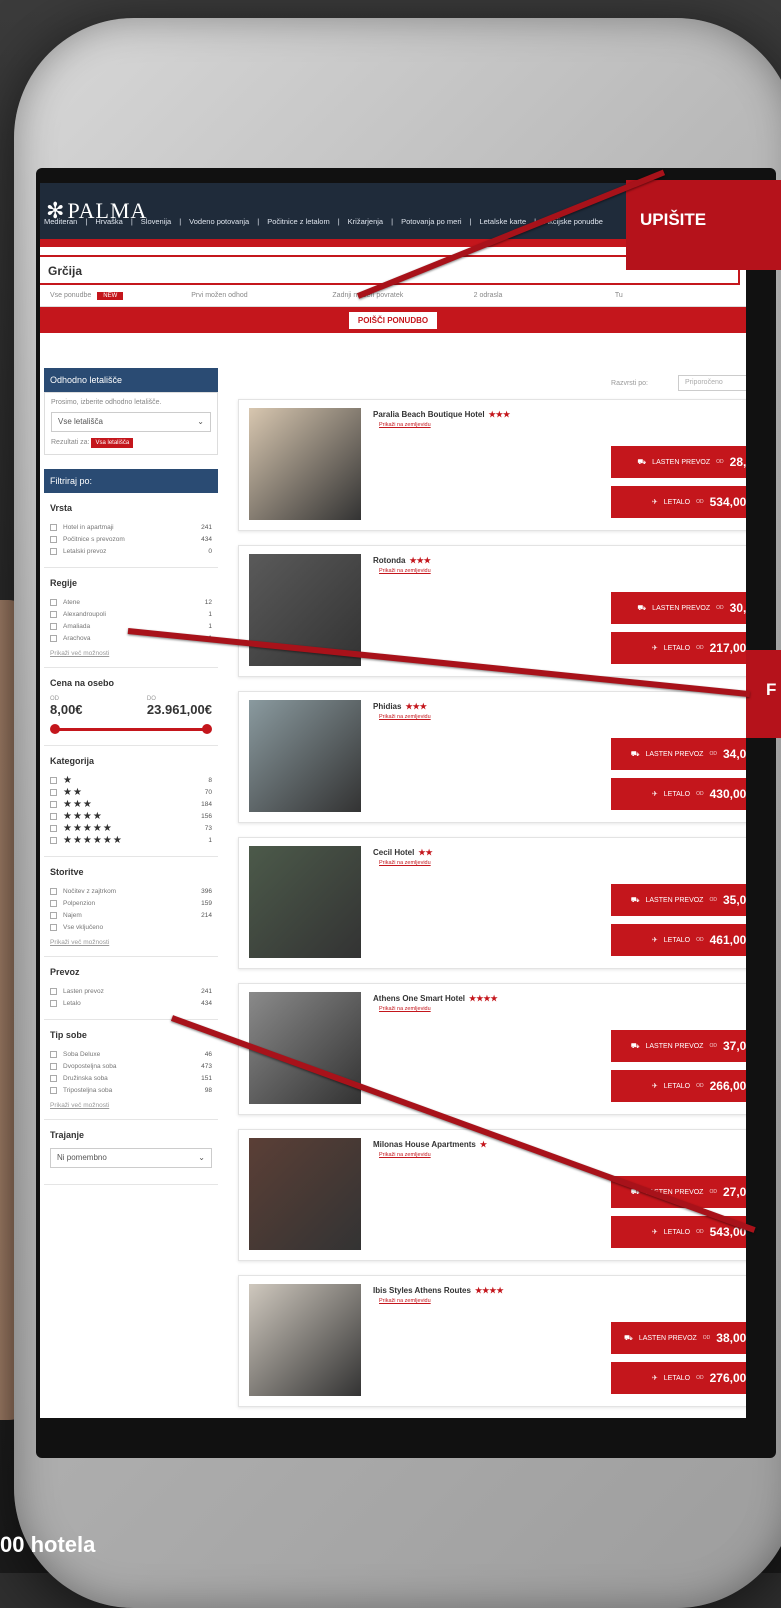 The height and width of the screenshot is (1608, 781). What do you see at coordinates (131, 816) in the screenshot?
I see `filter-option: ★★★★ 156` at bounding box center [131, 816].